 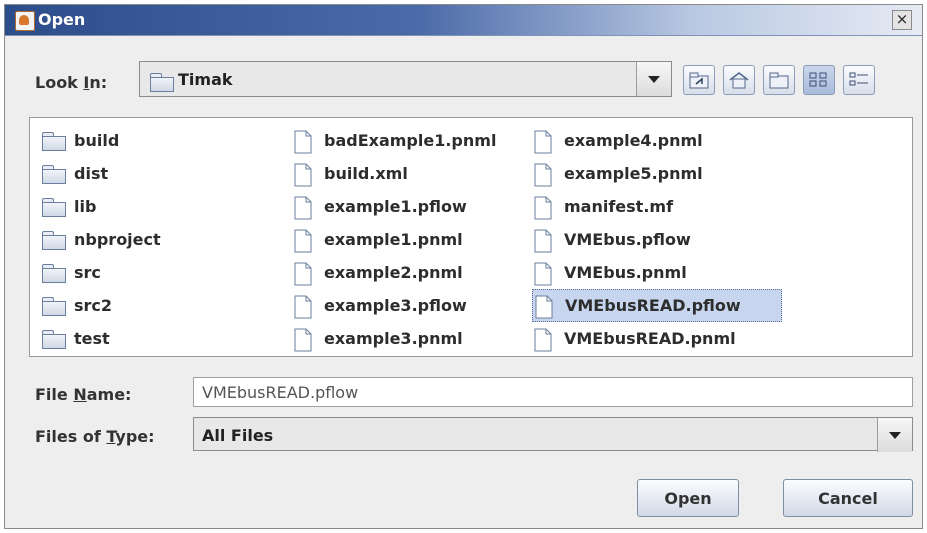 I want to click on file-item: example1.pflow, so click(x=412, y=206).